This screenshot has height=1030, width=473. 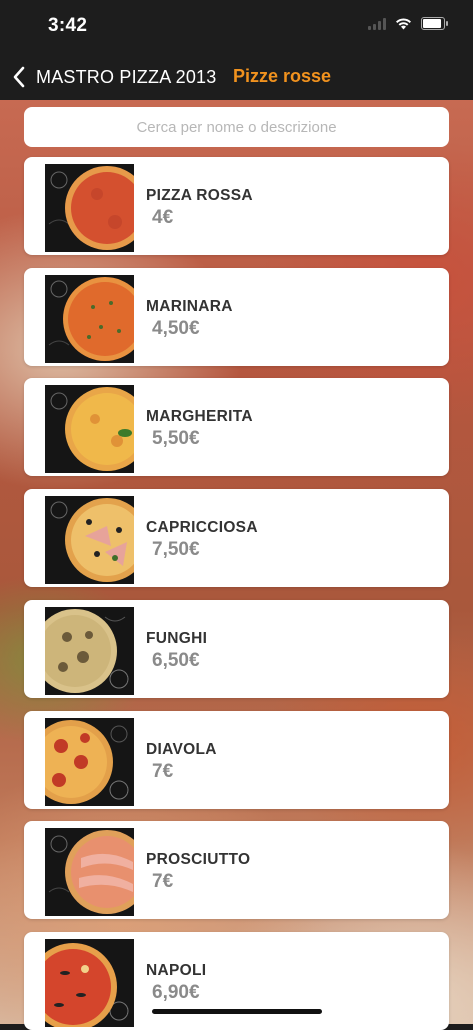 I want to click on list-item: FUNGHI 6,50€, so click(x=236, y=649).